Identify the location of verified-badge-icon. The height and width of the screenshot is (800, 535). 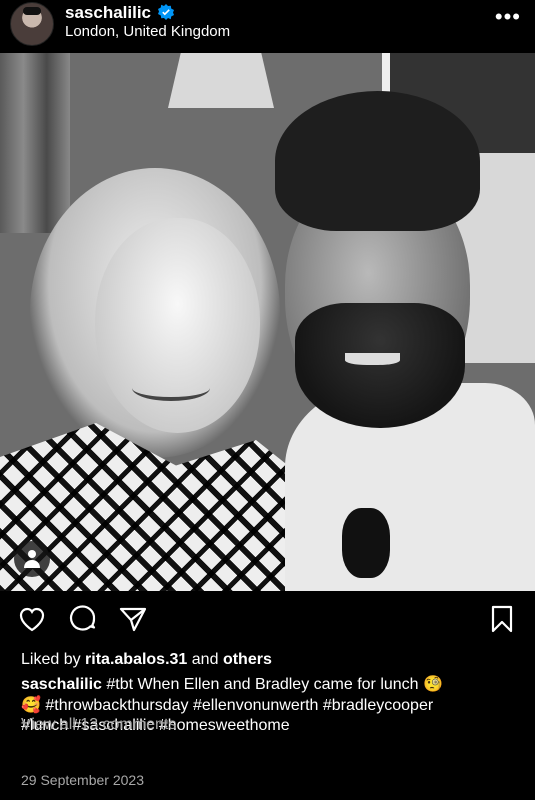
(166, 12).